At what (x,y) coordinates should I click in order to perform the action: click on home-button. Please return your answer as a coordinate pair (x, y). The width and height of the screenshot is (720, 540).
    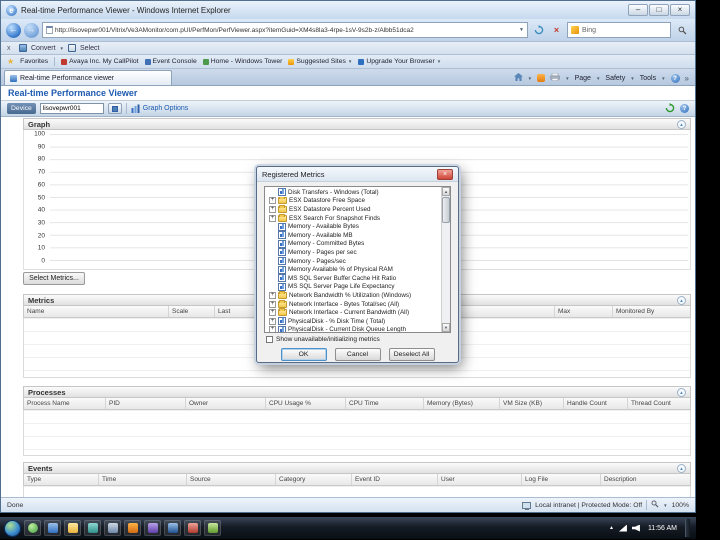
    Looking at the image, I should click on (518, 78).